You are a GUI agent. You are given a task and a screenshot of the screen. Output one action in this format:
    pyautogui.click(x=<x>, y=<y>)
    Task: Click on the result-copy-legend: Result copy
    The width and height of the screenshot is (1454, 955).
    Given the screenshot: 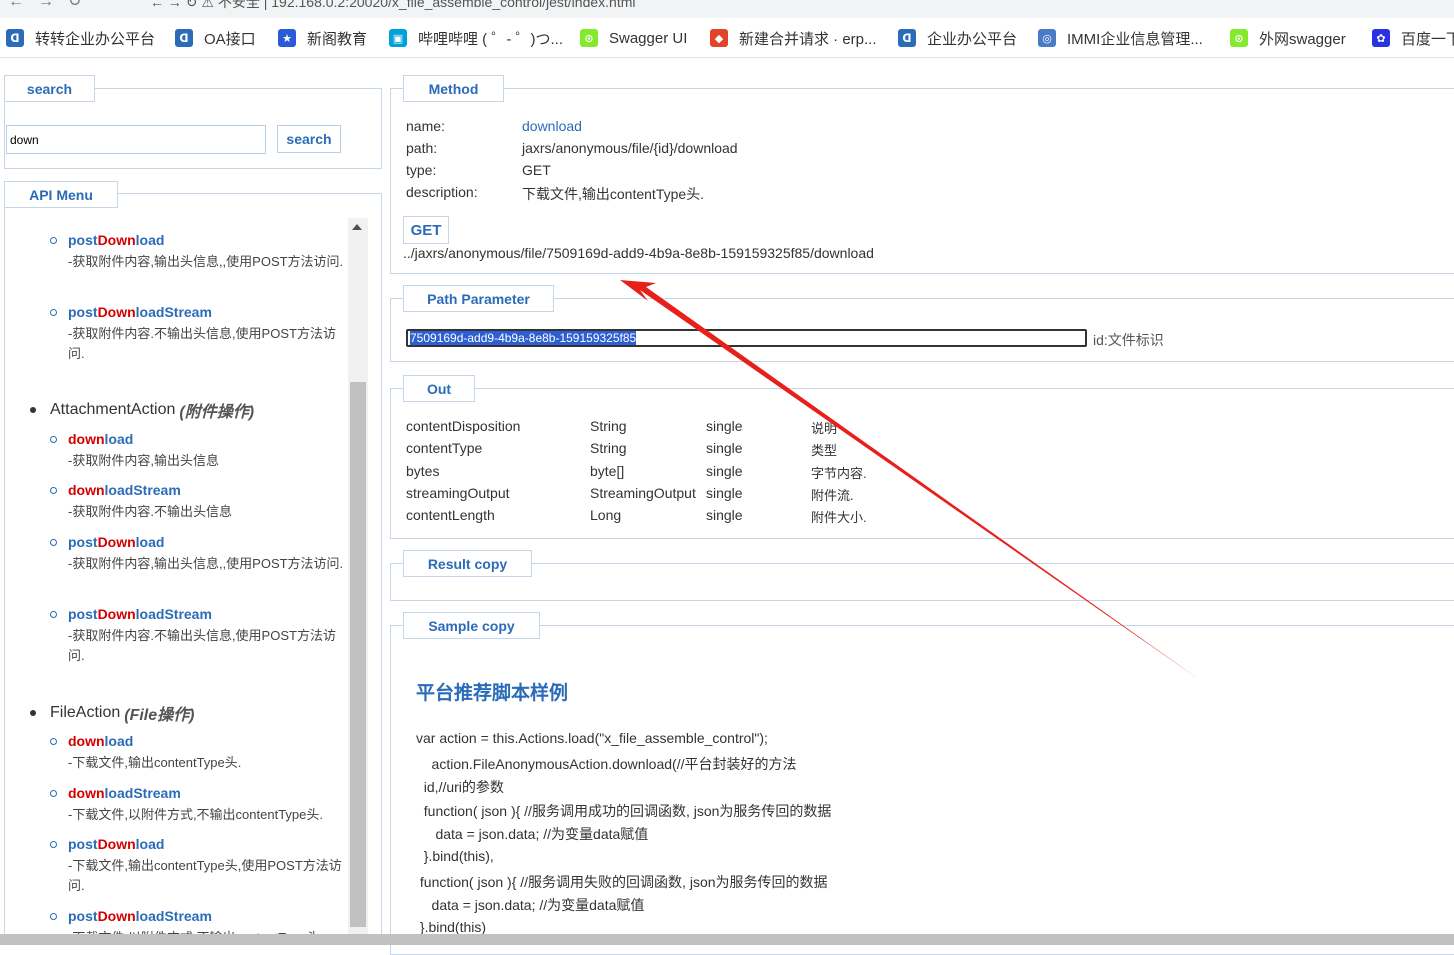 What is the action you would take?
    pyautogui.click(x=467, y=563)
    